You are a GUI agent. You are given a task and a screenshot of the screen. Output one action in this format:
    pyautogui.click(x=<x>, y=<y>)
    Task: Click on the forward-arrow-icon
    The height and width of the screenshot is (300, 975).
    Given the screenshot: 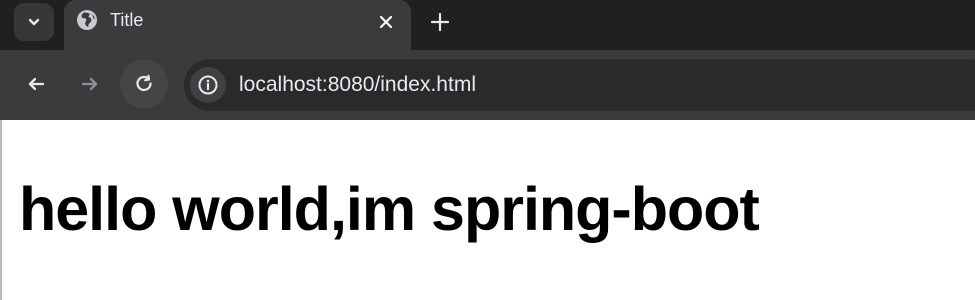 What is the action you would take?
    pyautogui.click(x=90, y=84)
    